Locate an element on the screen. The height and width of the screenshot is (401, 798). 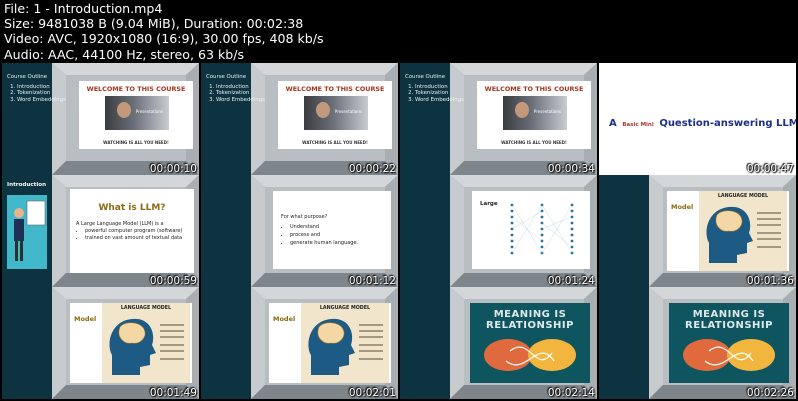
timestamp: 00:00:34 is located at coordinates (571, 169).